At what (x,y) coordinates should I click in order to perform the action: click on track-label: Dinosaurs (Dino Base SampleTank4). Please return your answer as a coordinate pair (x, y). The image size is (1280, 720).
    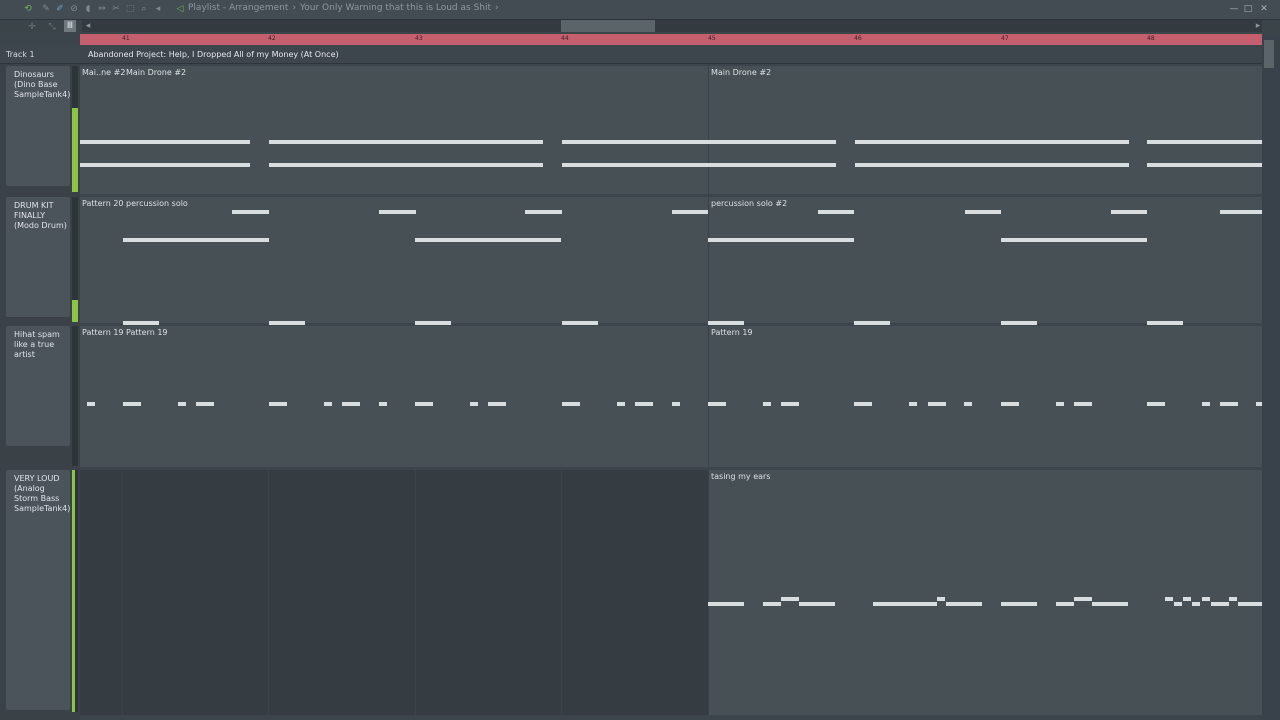
    Looking at the image, I should click on (38, 126).